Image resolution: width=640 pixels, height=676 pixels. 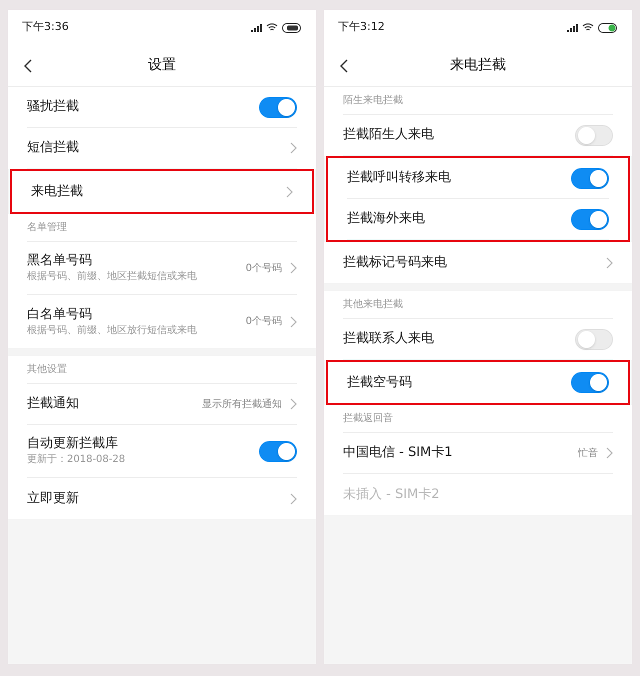 What do you see at coordinates (373, 101) in the screenshot?
I see `section-header: 陌生来电拦截` at bounding box center [373, 101].